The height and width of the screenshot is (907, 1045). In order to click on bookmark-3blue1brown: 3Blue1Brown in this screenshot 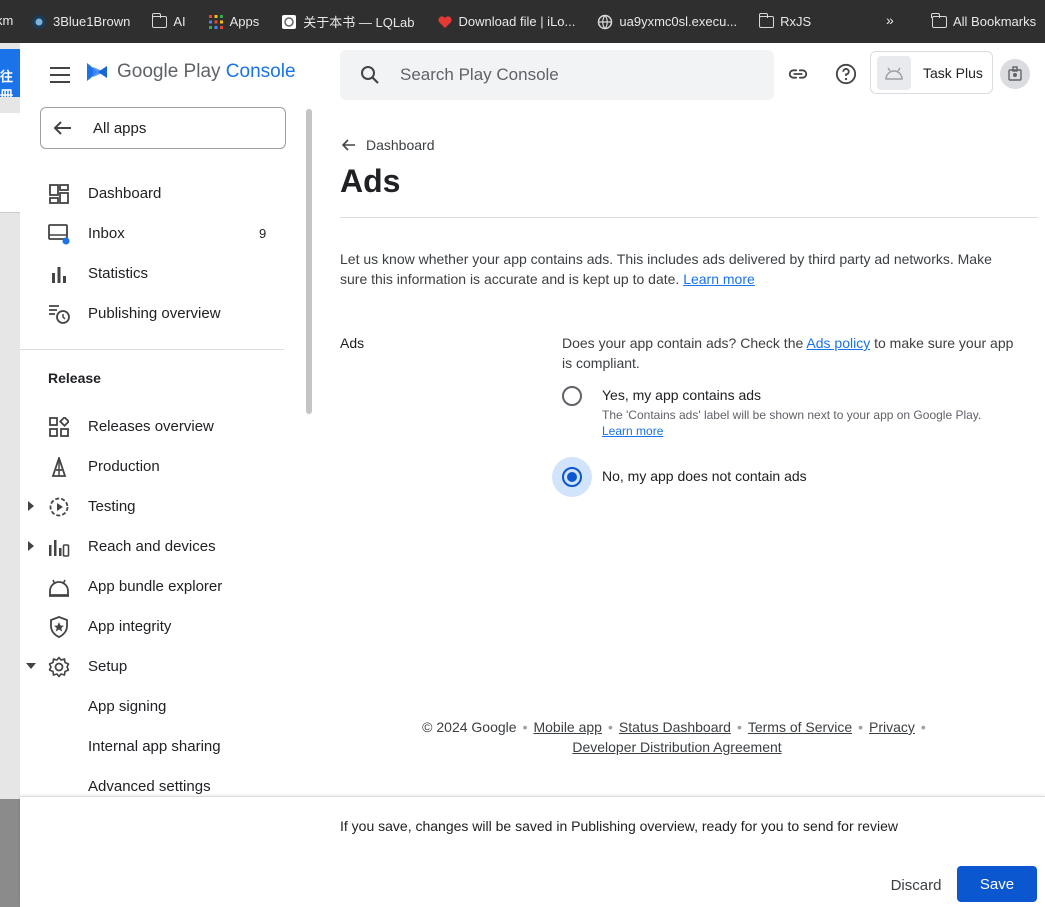, I will do `click(80, 22)`.